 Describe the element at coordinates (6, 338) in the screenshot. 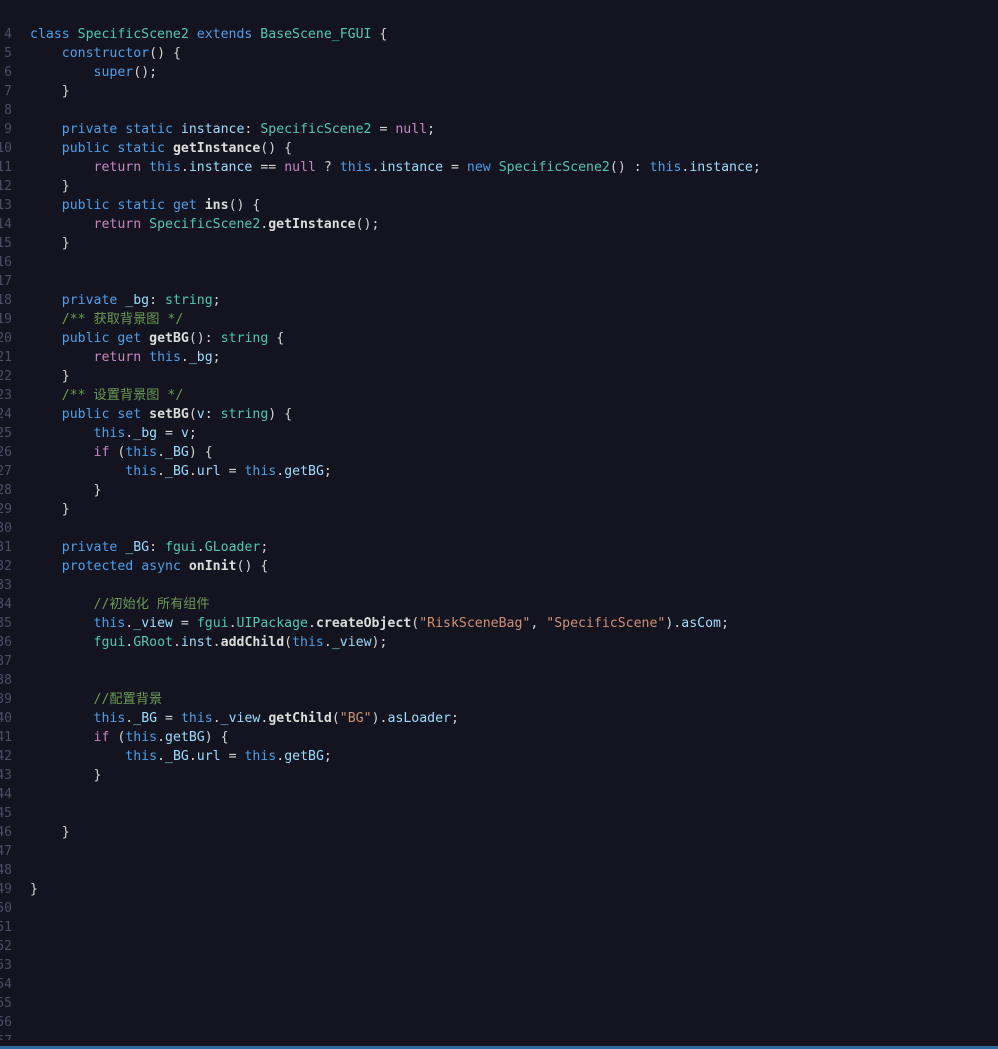

I see `line-number: 20` at that location.